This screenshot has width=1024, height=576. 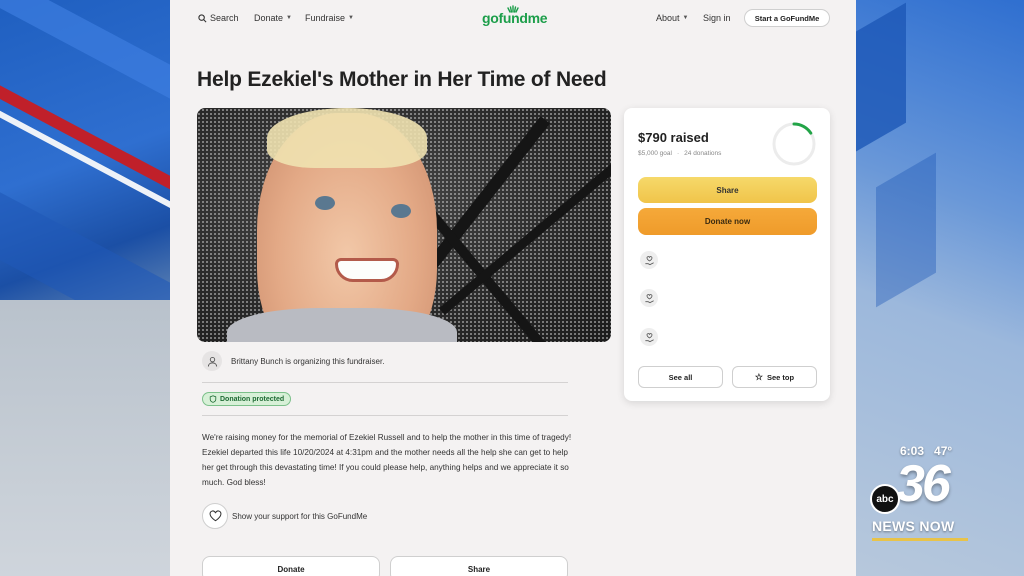 What do you see at coordinates (213, 399) in the screenshot?
I see `shield-icon` at bounding box center [213, 399].